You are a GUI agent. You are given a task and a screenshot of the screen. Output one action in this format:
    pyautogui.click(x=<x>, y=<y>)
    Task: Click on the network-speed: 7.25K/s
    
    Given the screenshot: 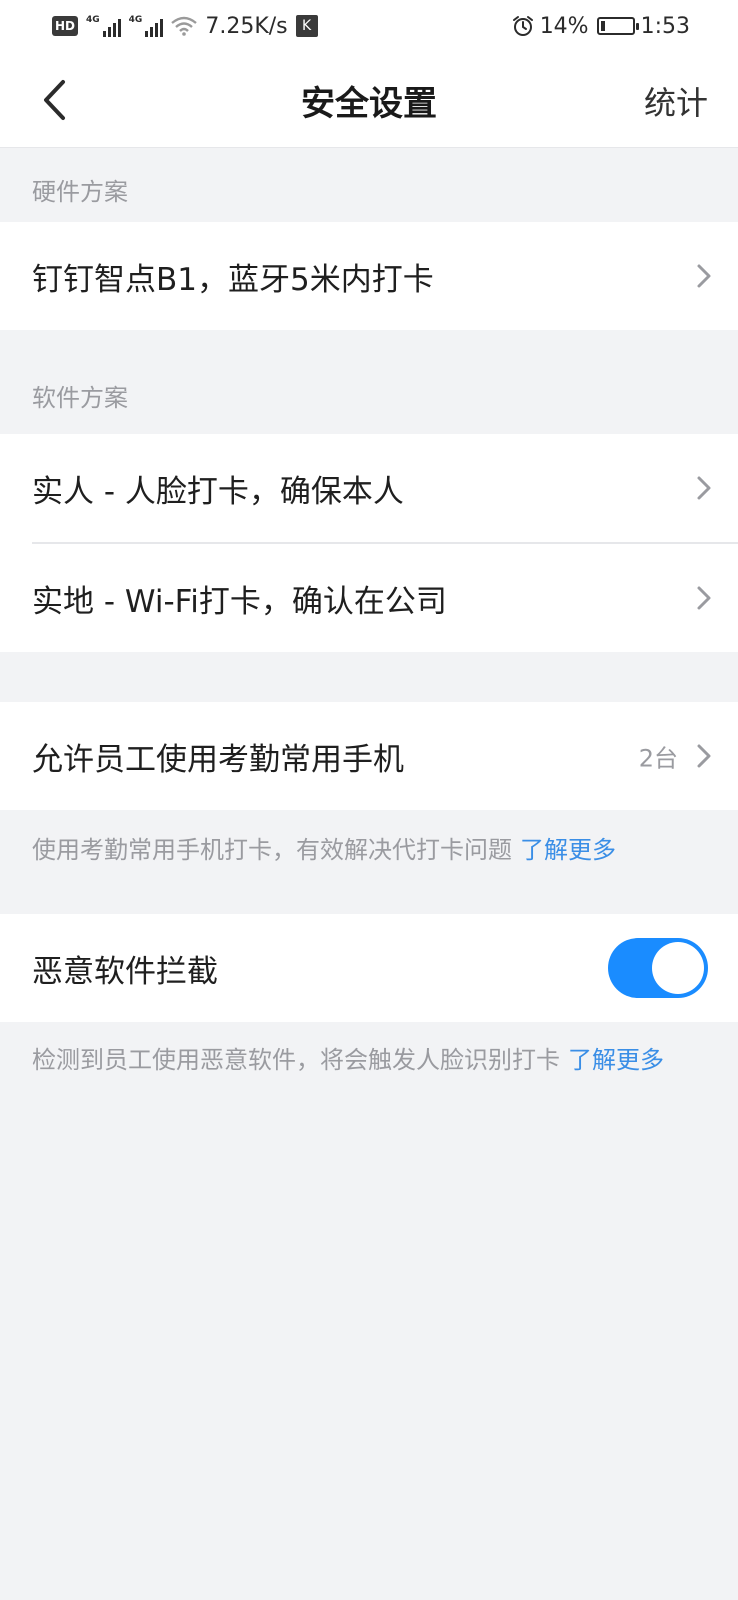 What is the action you would take?
    pyautogui.click(x=246, y=26)
    